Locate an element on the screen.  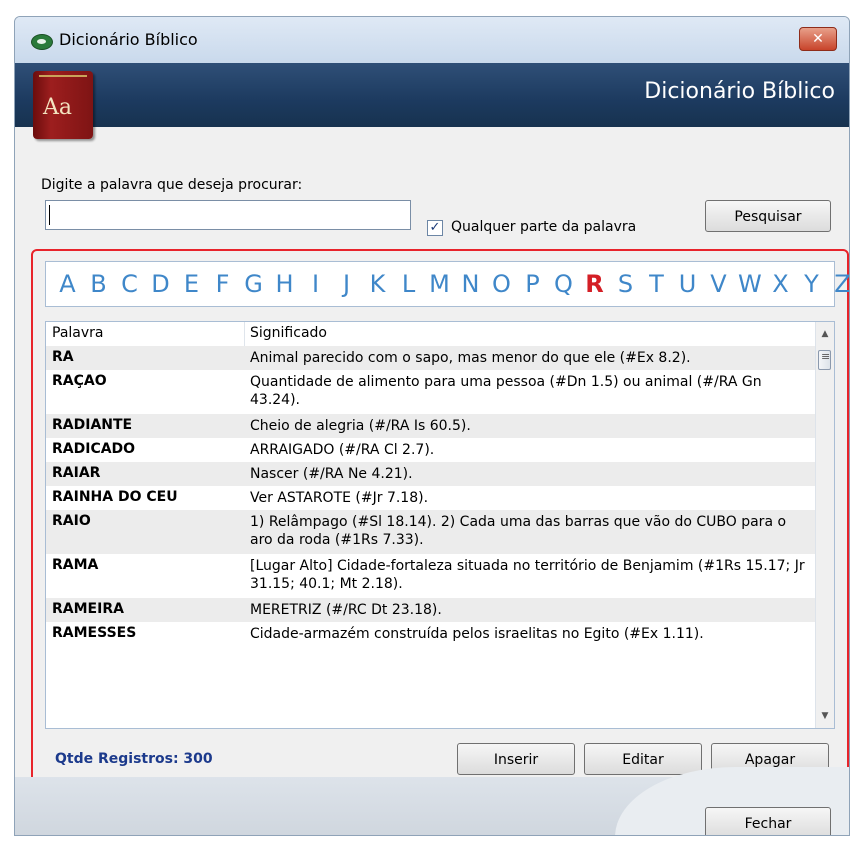
book-icon-text: Aa is located at coordinates (58, 107).